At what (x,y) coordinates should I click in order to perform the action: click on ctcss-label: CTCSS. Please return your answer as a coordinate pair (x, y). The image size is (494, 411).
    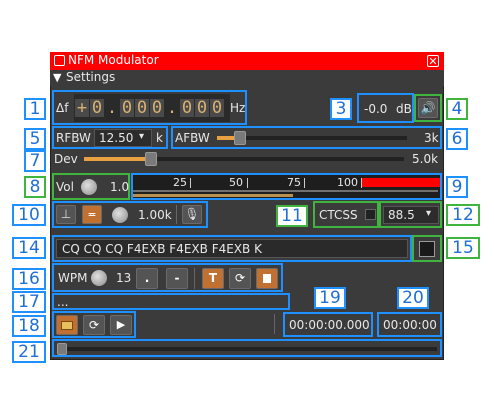
    Looking at the image, I should click on (338, 215).